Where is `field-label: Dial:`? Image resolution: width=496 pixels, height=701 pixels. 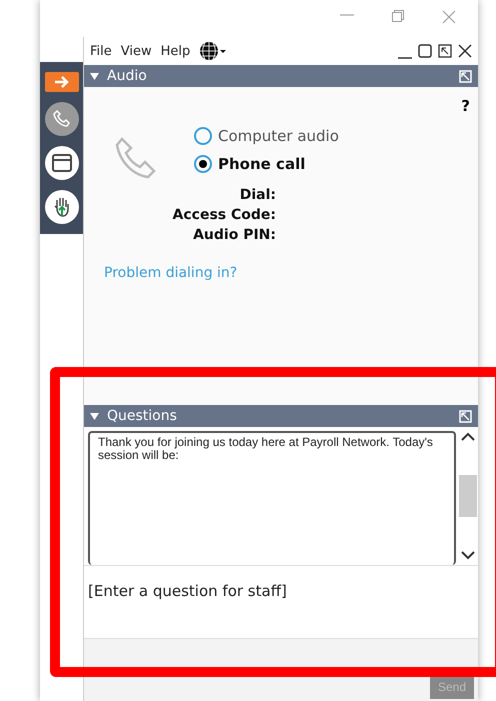
field-label: Dial: is located at coordinates (258, 195).